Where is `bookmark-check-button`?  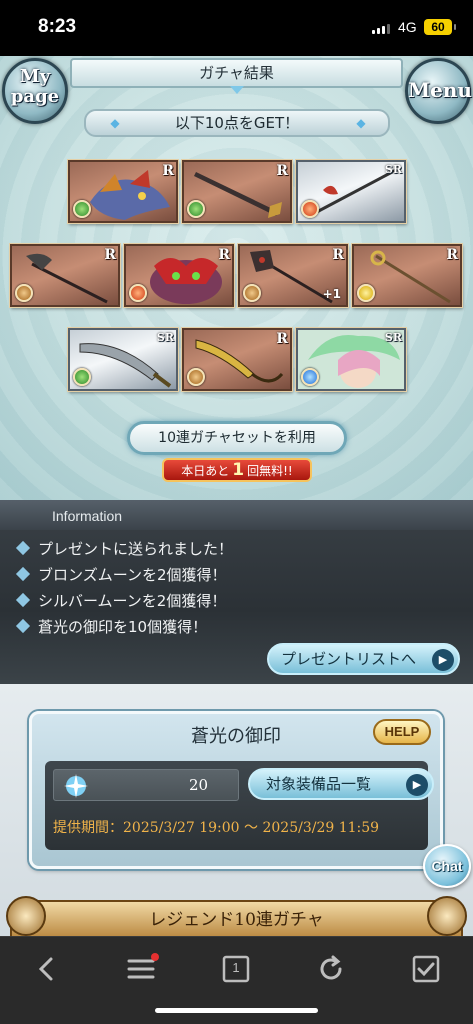 bookmark-check-button is located at coordinates (426, 969).